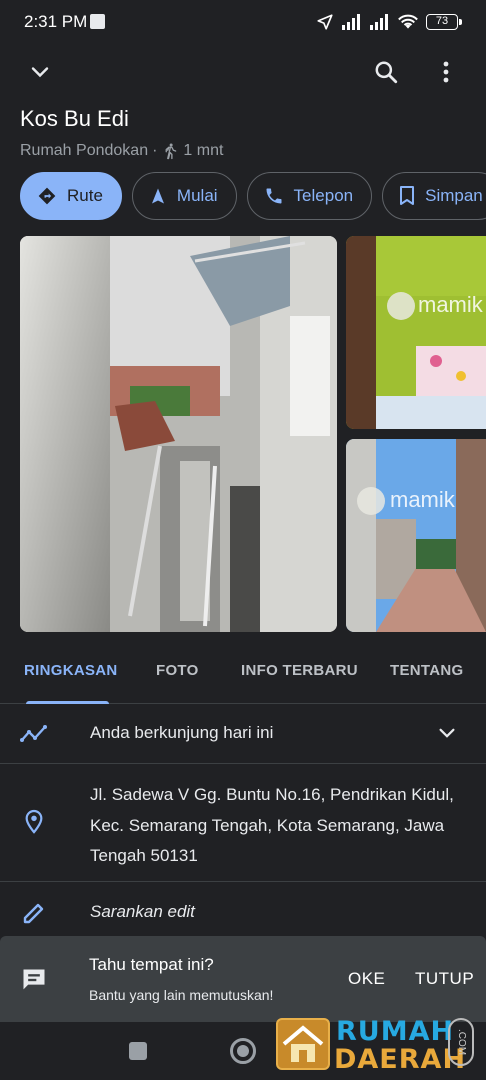  Describe the element at coordinates (34, 822) in the screenshot. I see `location-pin-icon` at that location.